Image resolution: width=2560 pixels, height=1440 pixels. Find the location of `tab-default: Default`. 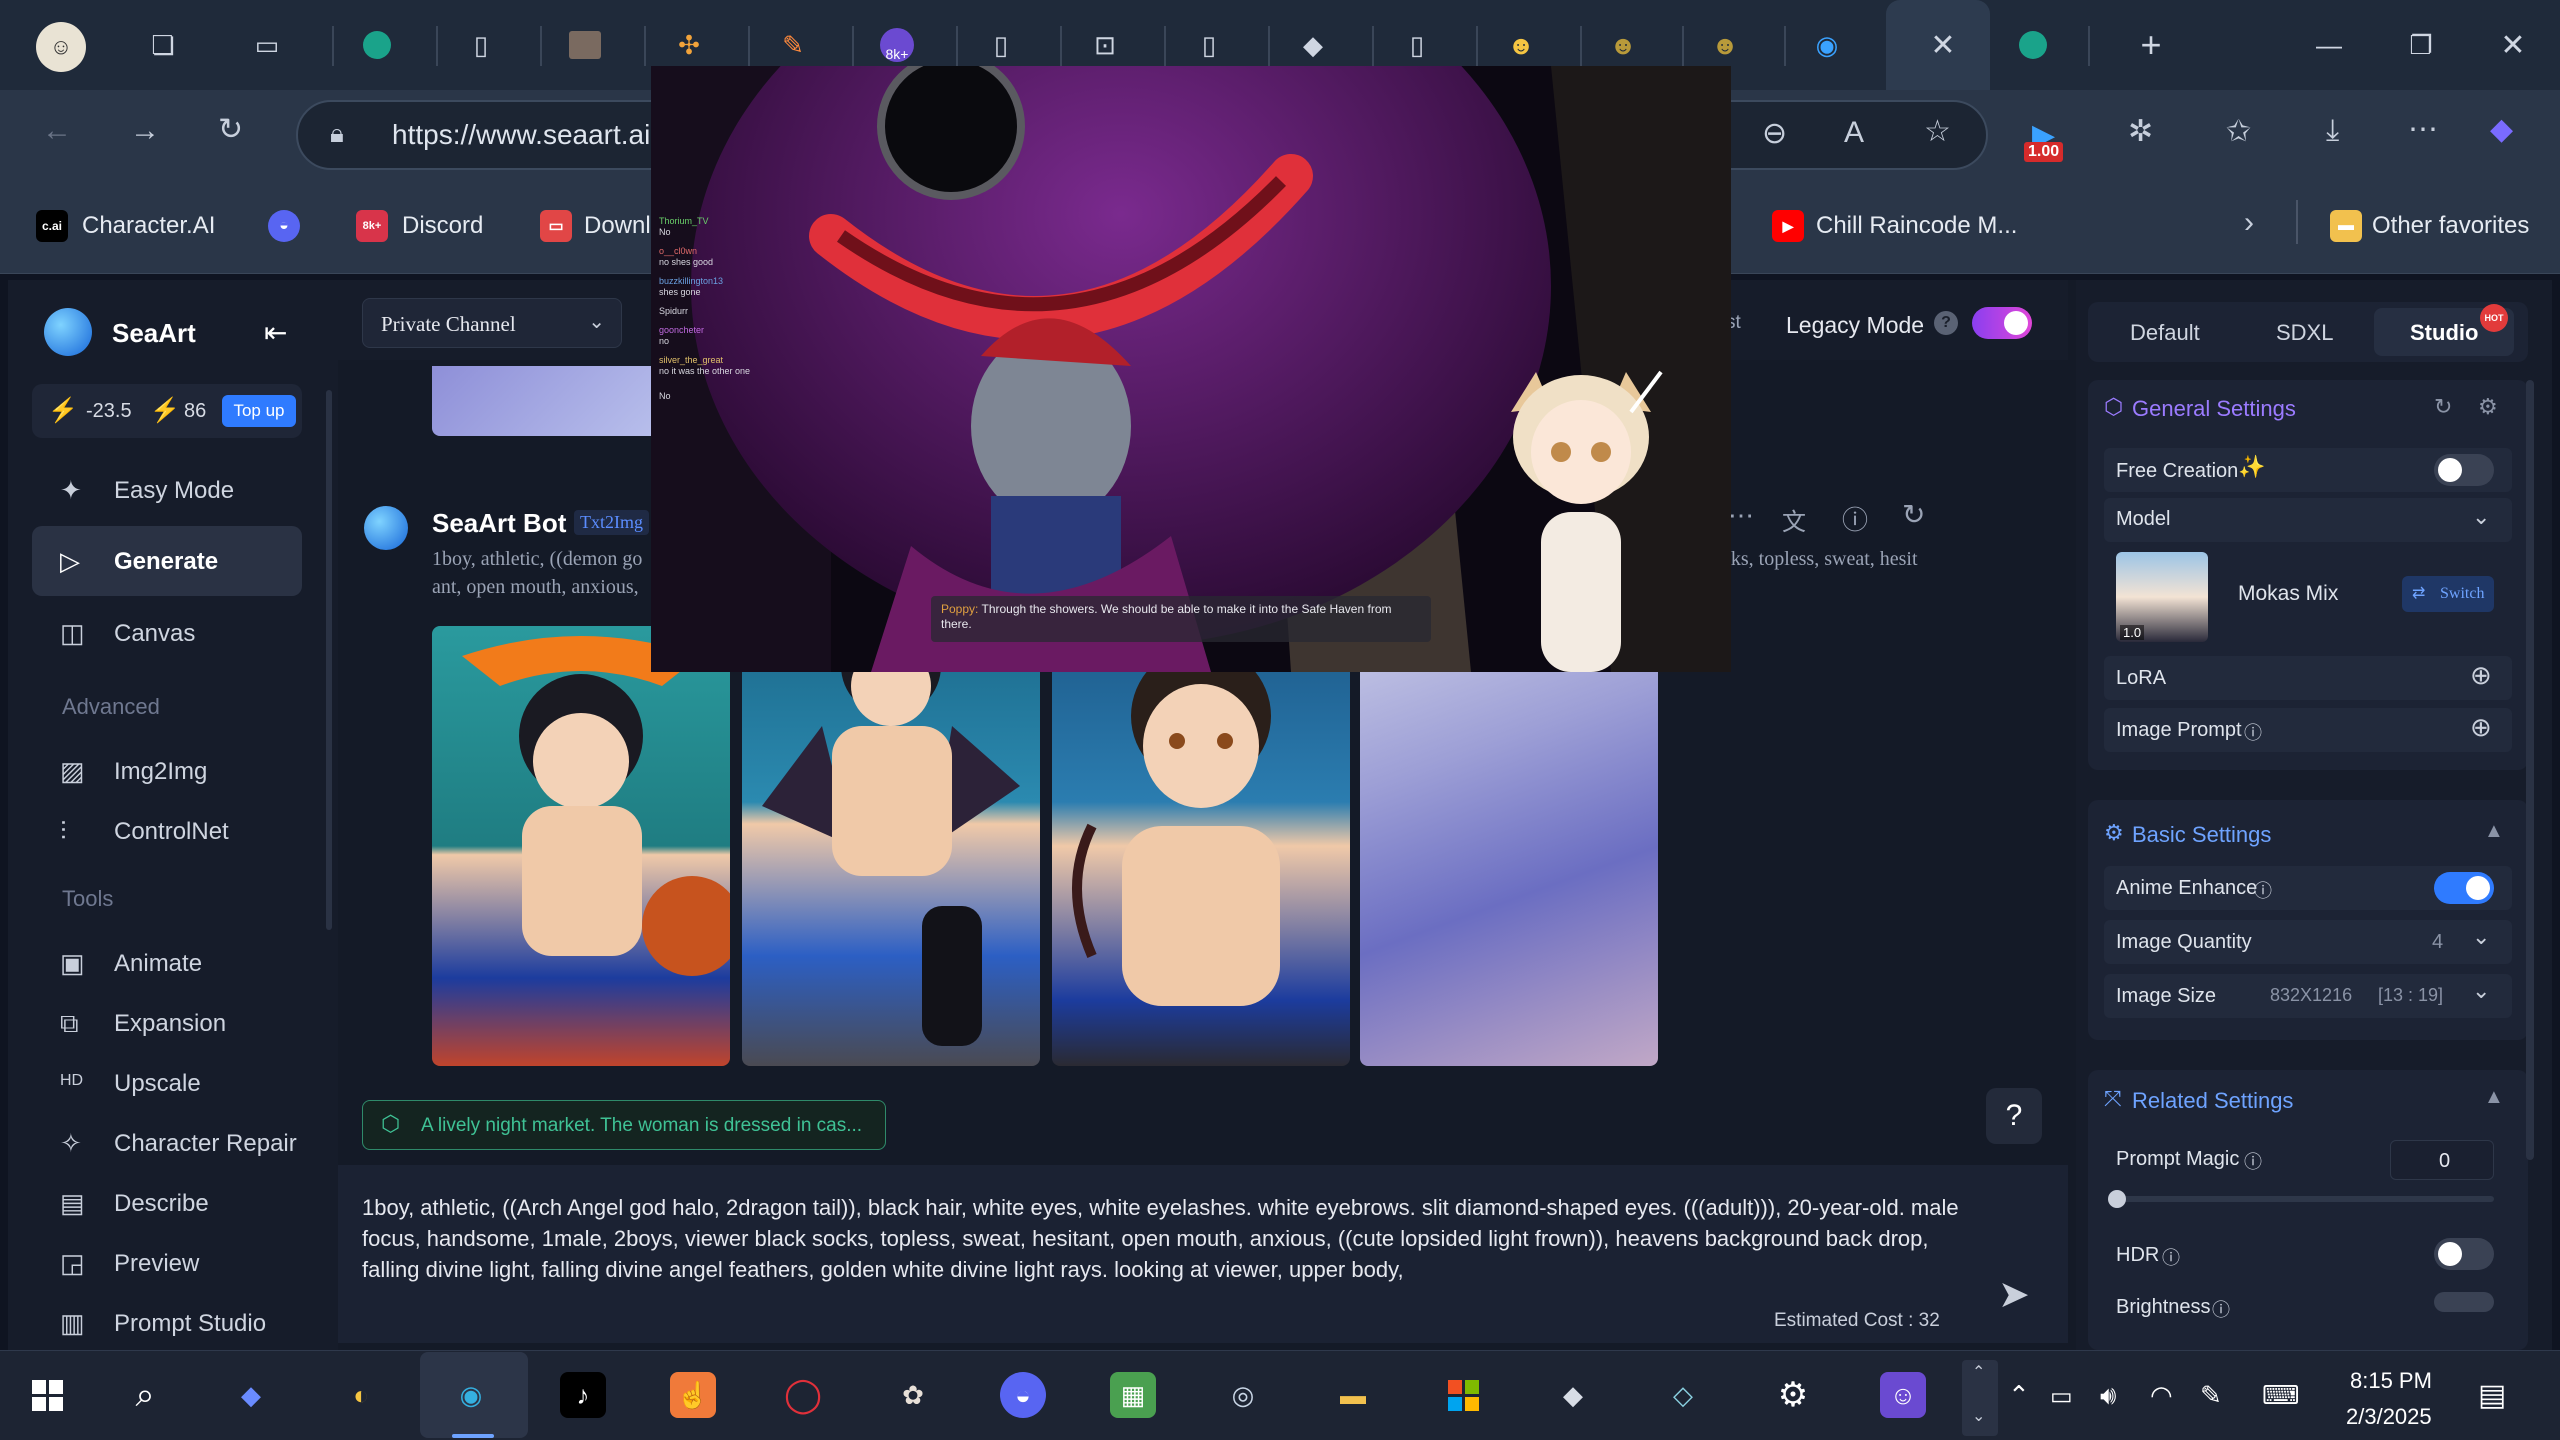

tab-default: Default is located at coordinates (2165, 333).